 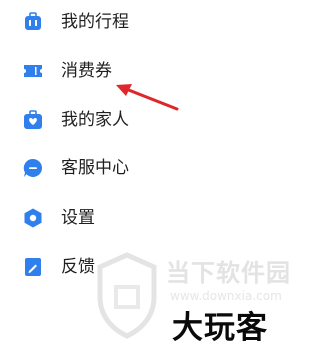 I want to click on customer-service-icon, so click(x=33, y=168).